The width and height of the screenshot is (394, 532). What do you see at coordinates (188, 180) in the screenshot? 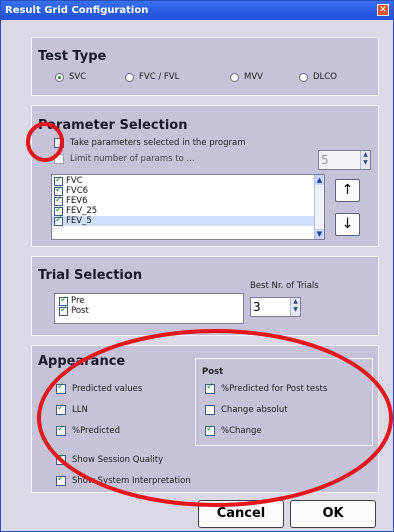
I see `list-item: FVC` at bounding box center [188, 180].